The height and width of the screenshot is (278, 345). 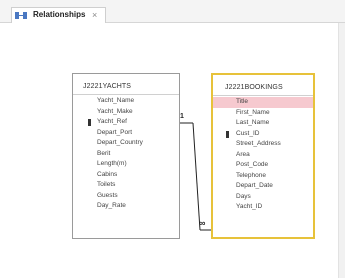 What do you see at coordinates (106, 184) in the screenshot?
I see `field-name: Toilets` at bounding box center [106, 184].